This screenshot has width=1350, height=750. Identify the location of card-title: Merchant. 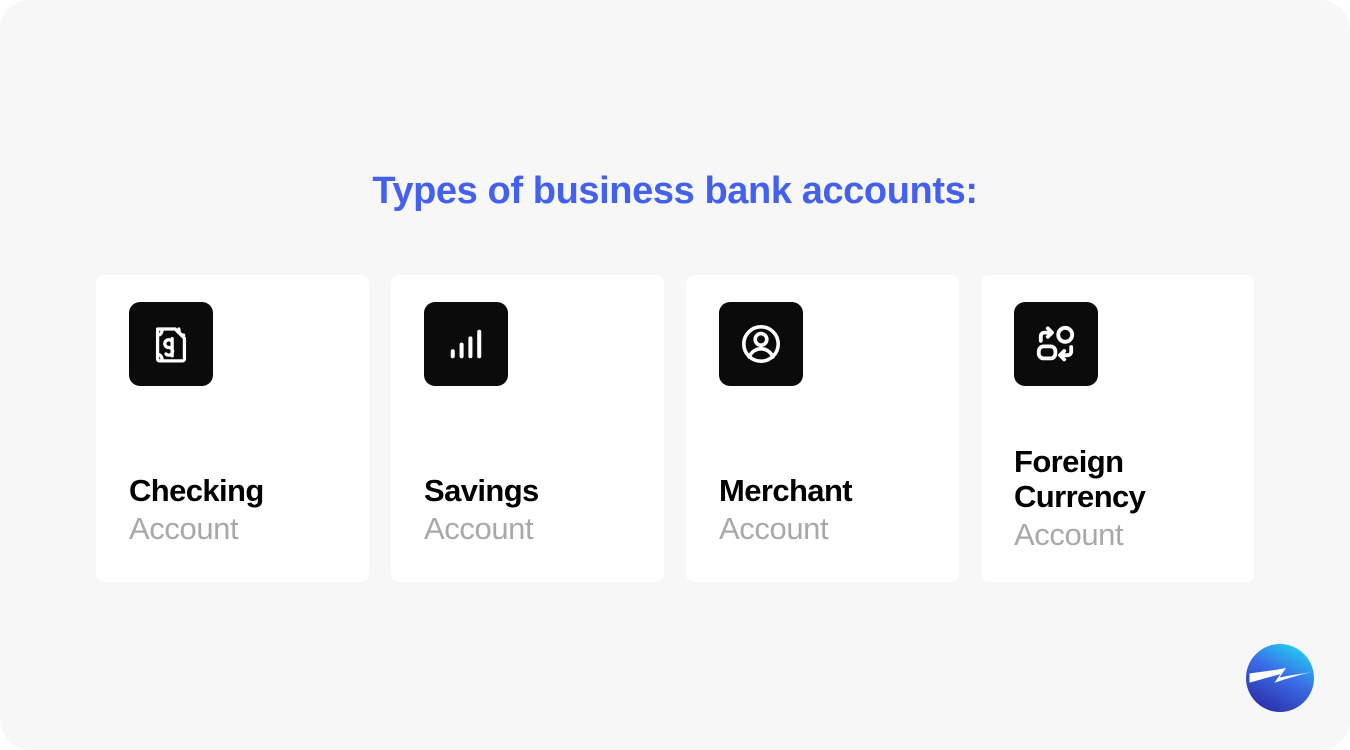
(786, 491).